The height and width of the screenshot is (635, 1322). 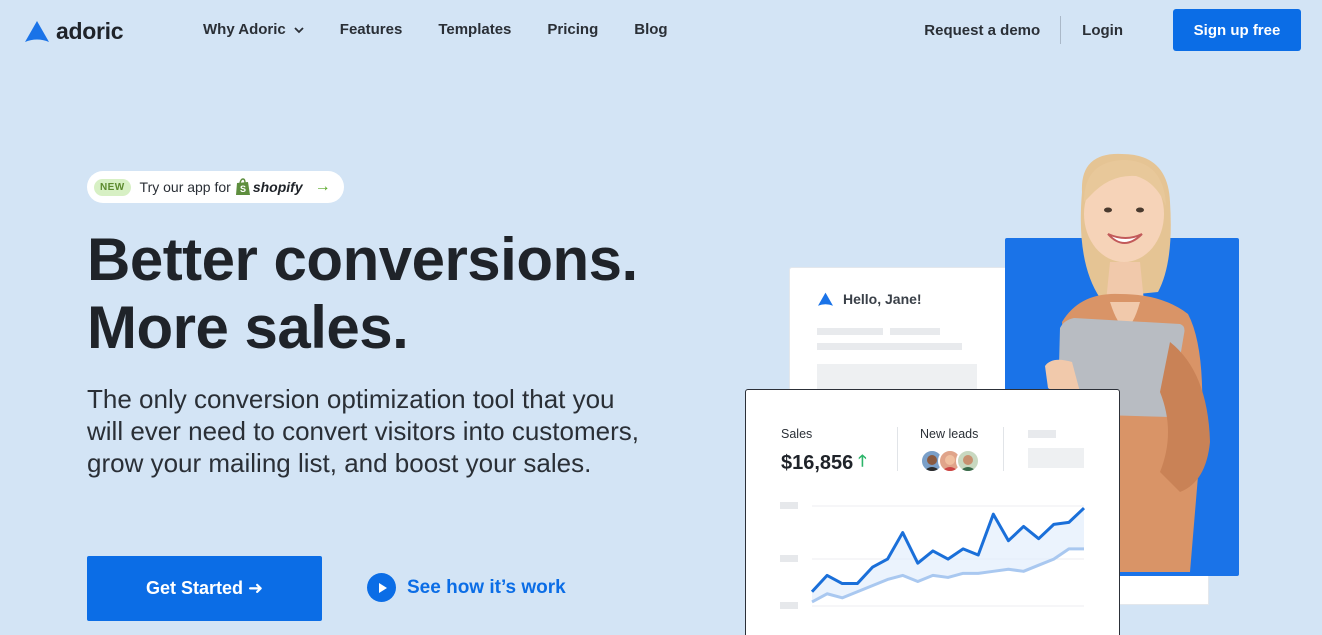 I want to click on nav-why-adoric-label: Why Adoric, so click(x=244, y=29).